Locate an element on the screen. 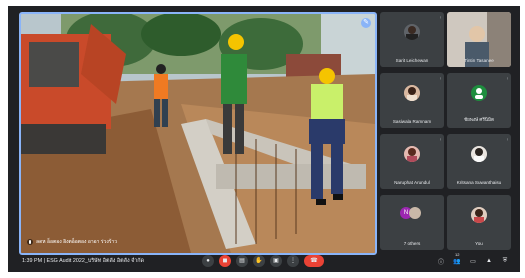  participant-name: Tintin Tasanee is located at coordinates (479, 60).